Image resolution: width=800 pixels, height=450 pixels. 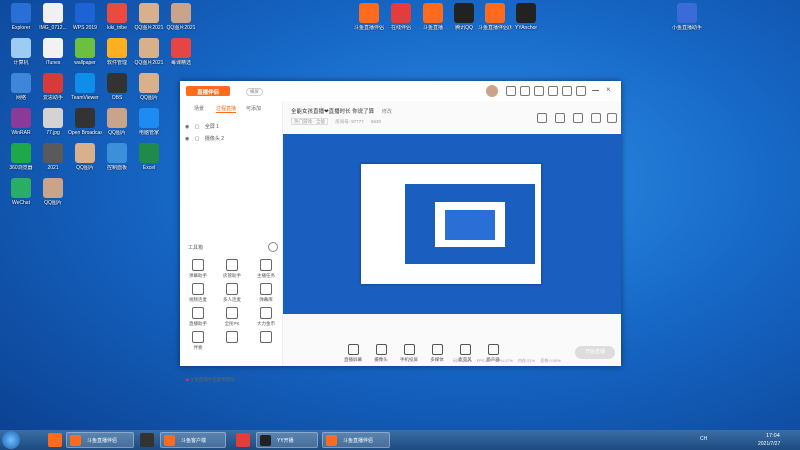 I want to click on desktop-icon: kiki_tribe, so click(x=117, y=17).